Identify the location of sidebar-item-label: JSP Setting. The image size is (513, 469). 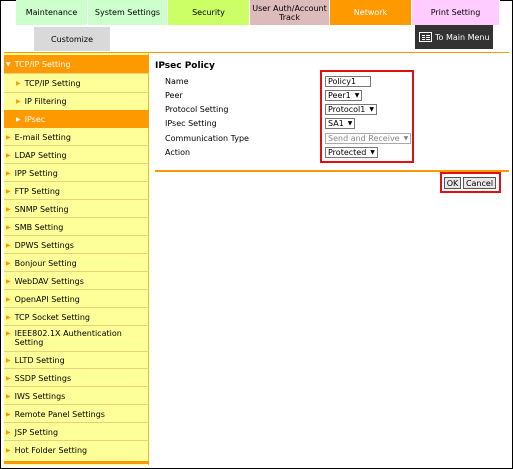
(36, 432).